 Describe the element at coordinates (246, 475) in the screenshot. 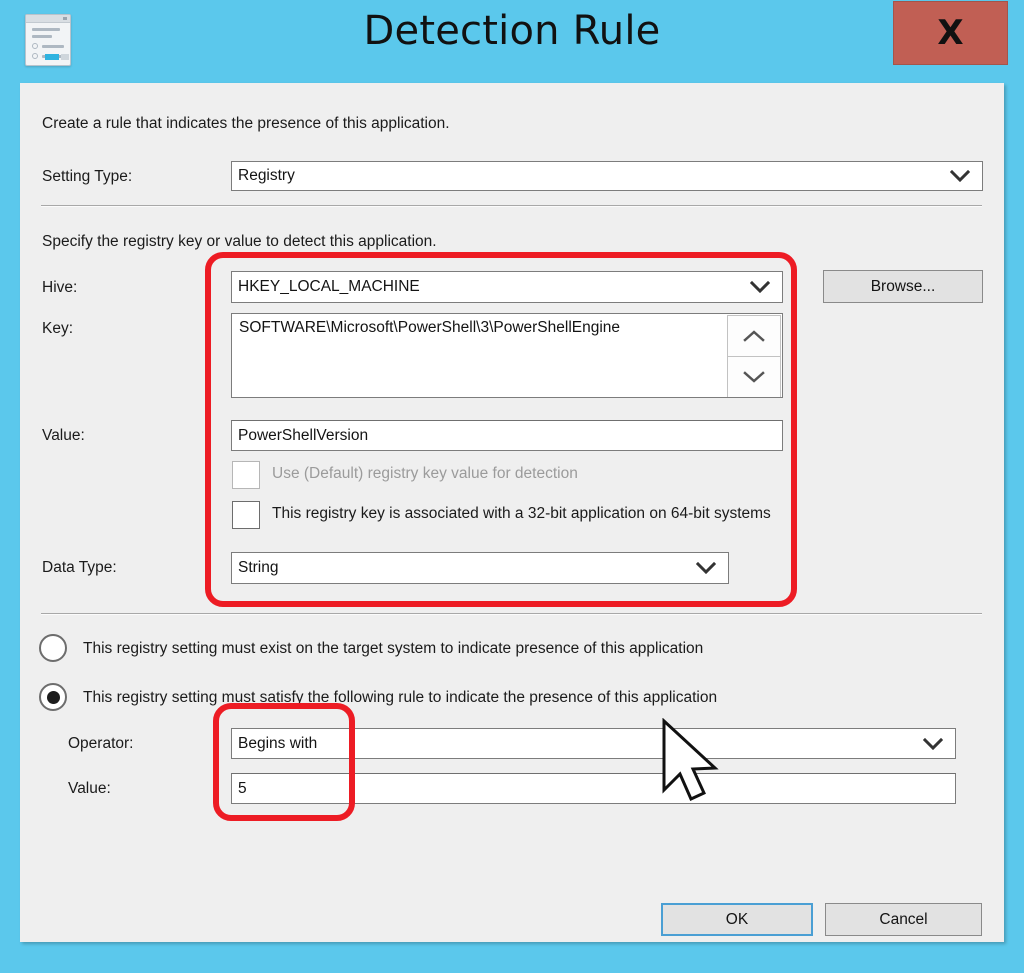

I see `use-default-checkbox` at that location.